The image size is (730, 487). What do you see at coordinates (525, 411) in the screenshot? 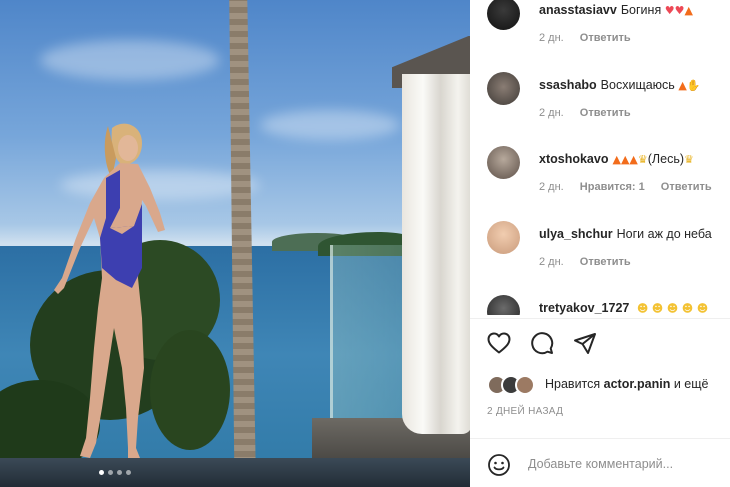
I see `post-date: 2 ДНЕЙ НАЗАД` at bounding box center [525, 411].